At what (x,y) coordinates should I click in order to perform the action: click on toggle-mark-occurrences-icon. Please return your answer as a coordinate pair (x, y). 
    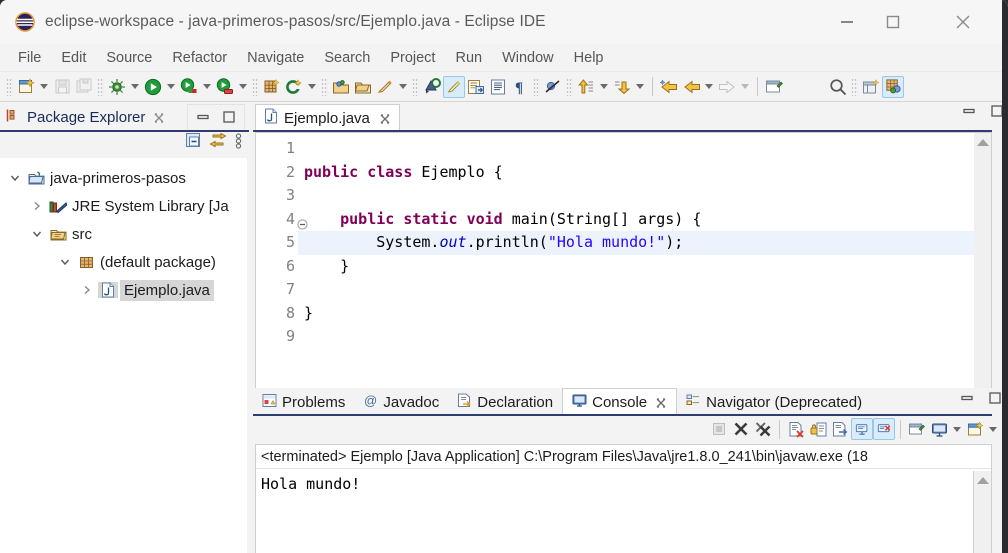
    Looking at the image, I should click on (385, 87).